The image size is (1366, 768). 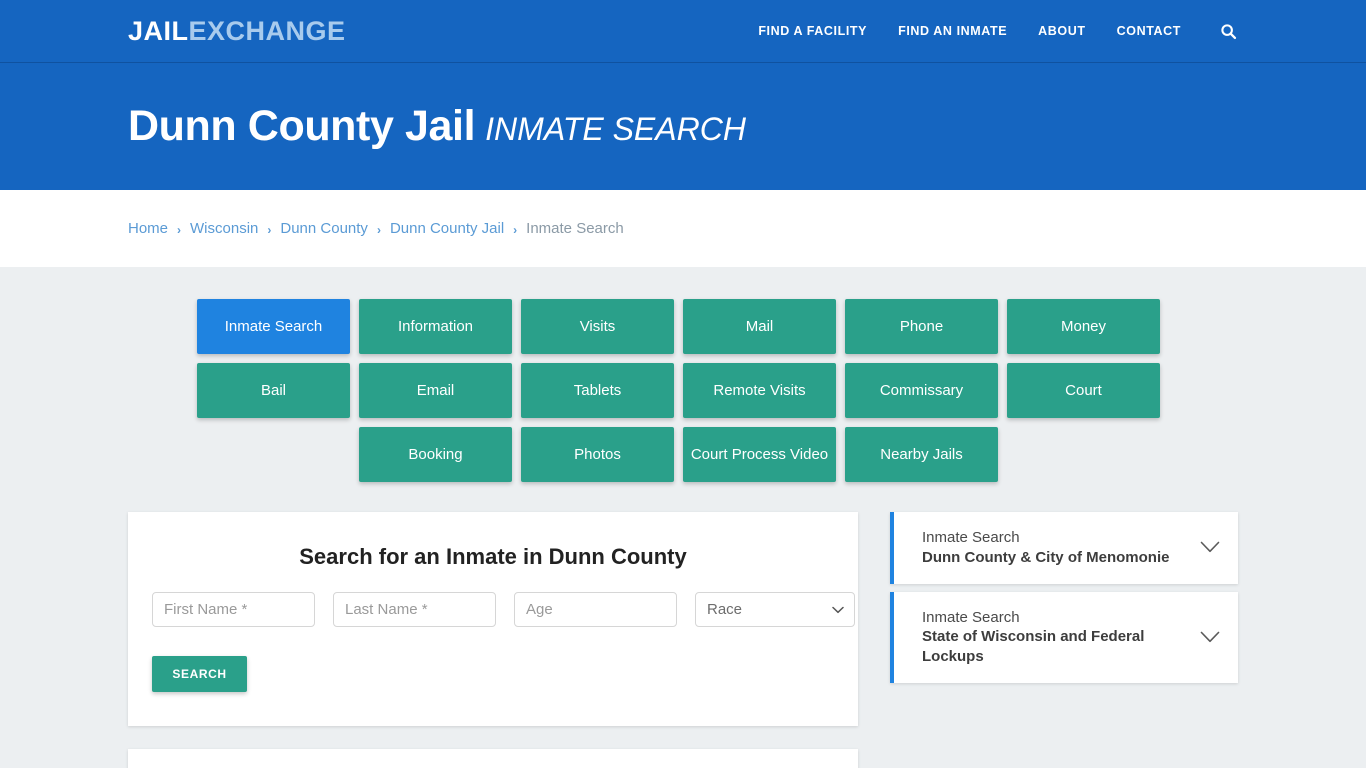 What do you see at coordinates (158, 30) in the screenshot?
I see `logo-text-jail: JAIL` at bounding box center [158, 30].